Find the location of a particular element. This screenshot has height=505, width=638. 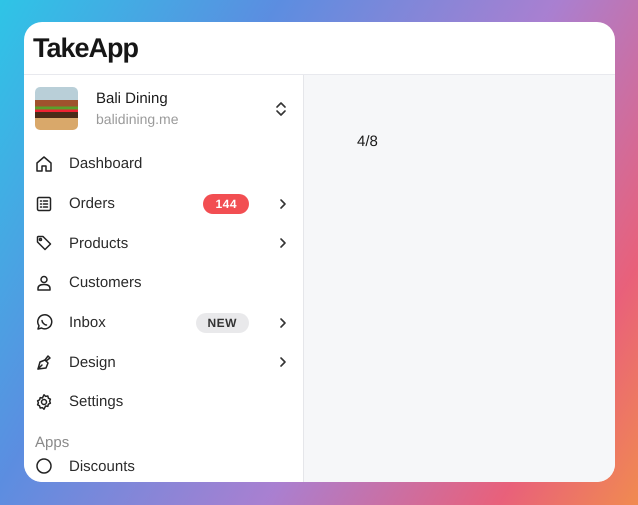

page-counter: 4/8 is located at coordinates (367, 141).